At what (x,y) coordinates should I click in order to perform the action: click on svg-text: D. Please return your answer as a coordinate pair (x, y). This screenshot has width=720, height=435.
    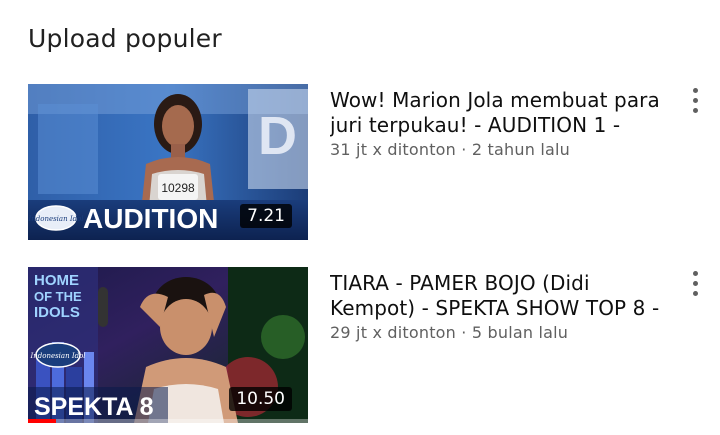
    Looking at the image, I should click on (277, 136).